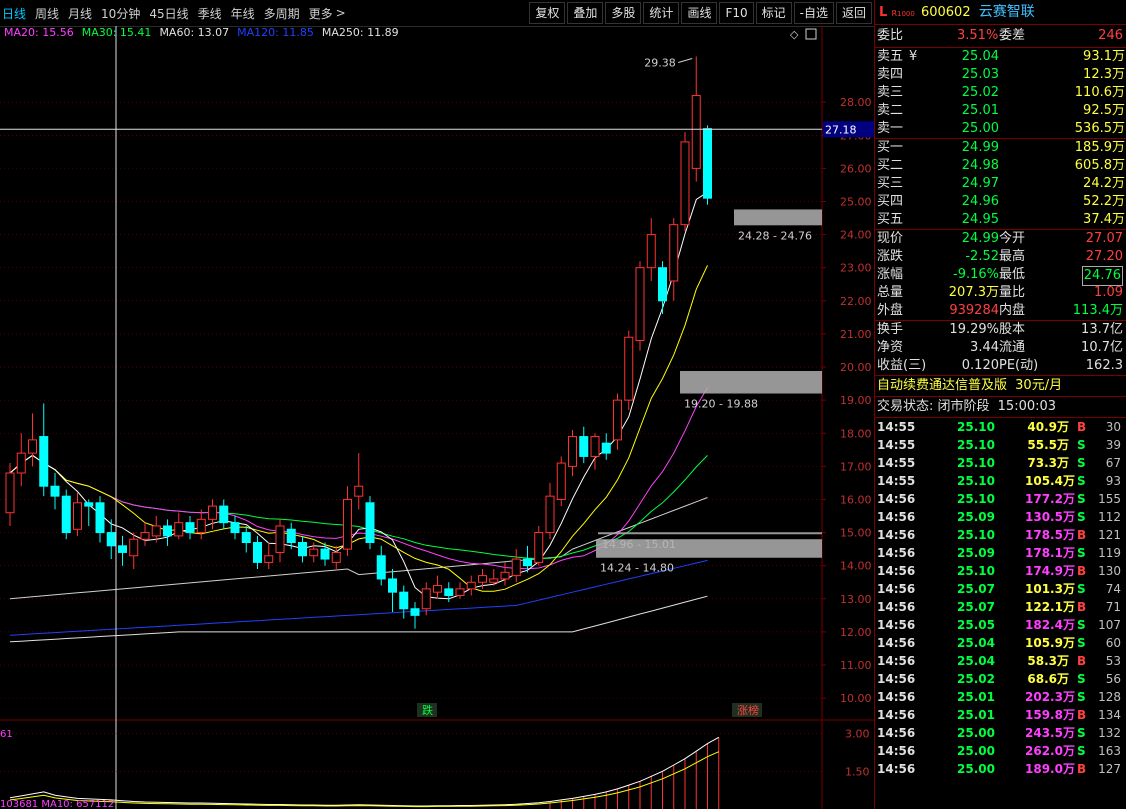 The width and height of the screenshot is (1126, 809). I want to click on tick-price: 25.05, so click(976, 625).